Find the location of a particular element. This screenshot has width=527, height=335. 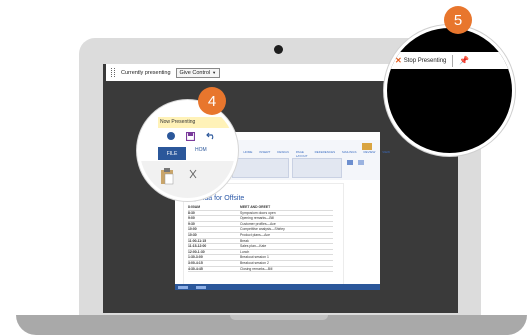

save-icon is located at coordinates (190, 136).